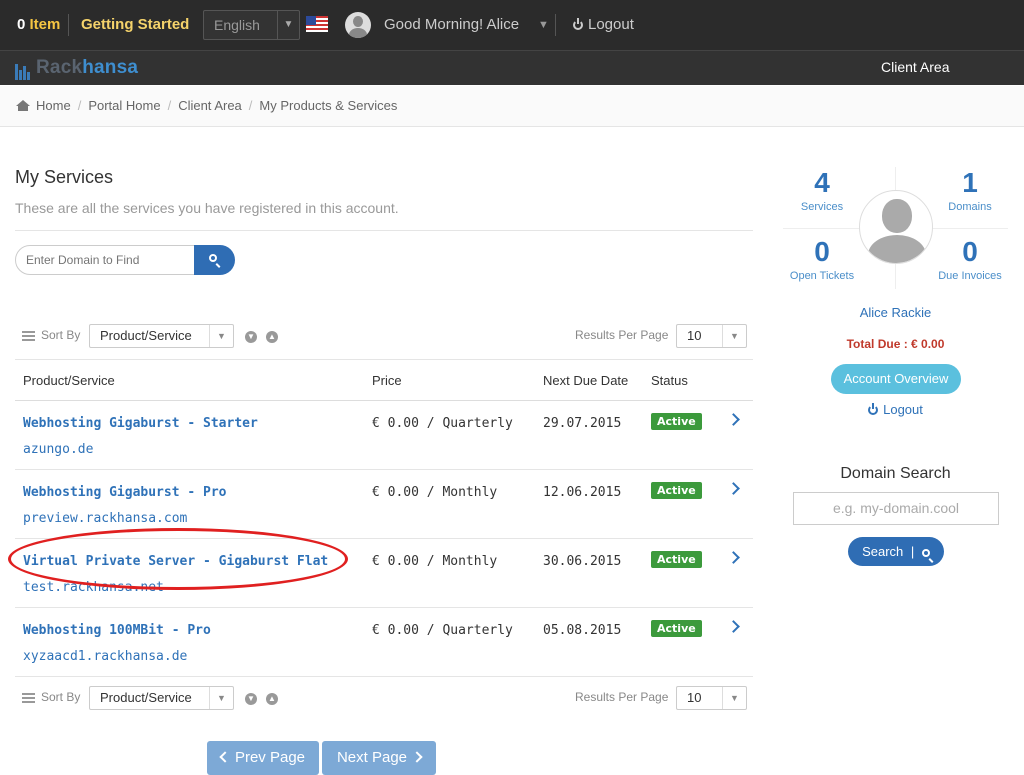  Describe the element at coordinates (23, 69) in the screenshot. I see `logo-bars-icon` at that location.